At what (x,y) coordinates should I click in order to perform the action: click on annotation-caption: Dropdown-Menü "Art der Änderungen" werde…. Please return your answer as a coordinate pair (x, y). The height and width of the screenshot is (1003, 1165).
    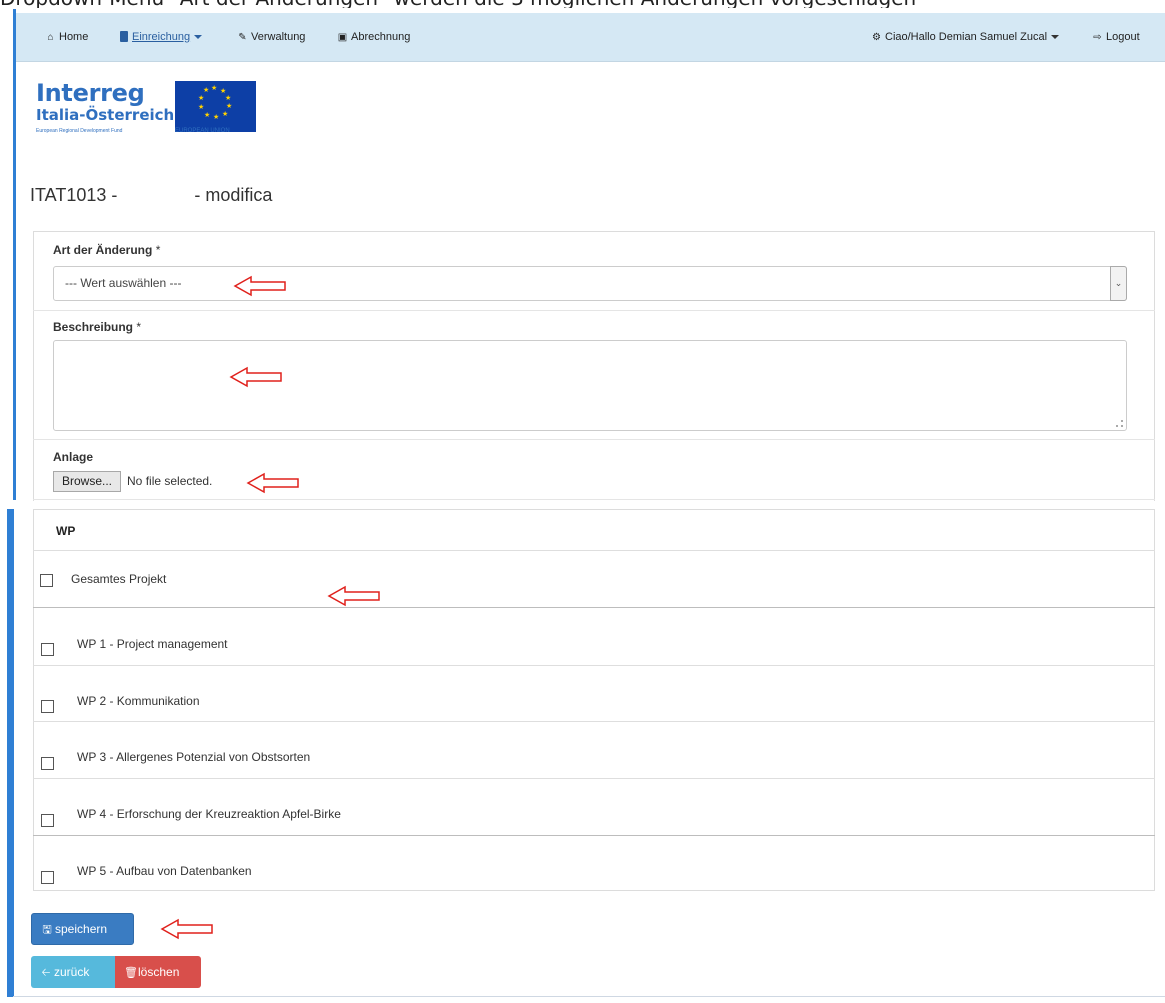
    Looking at the image, I should click on (582, 4).